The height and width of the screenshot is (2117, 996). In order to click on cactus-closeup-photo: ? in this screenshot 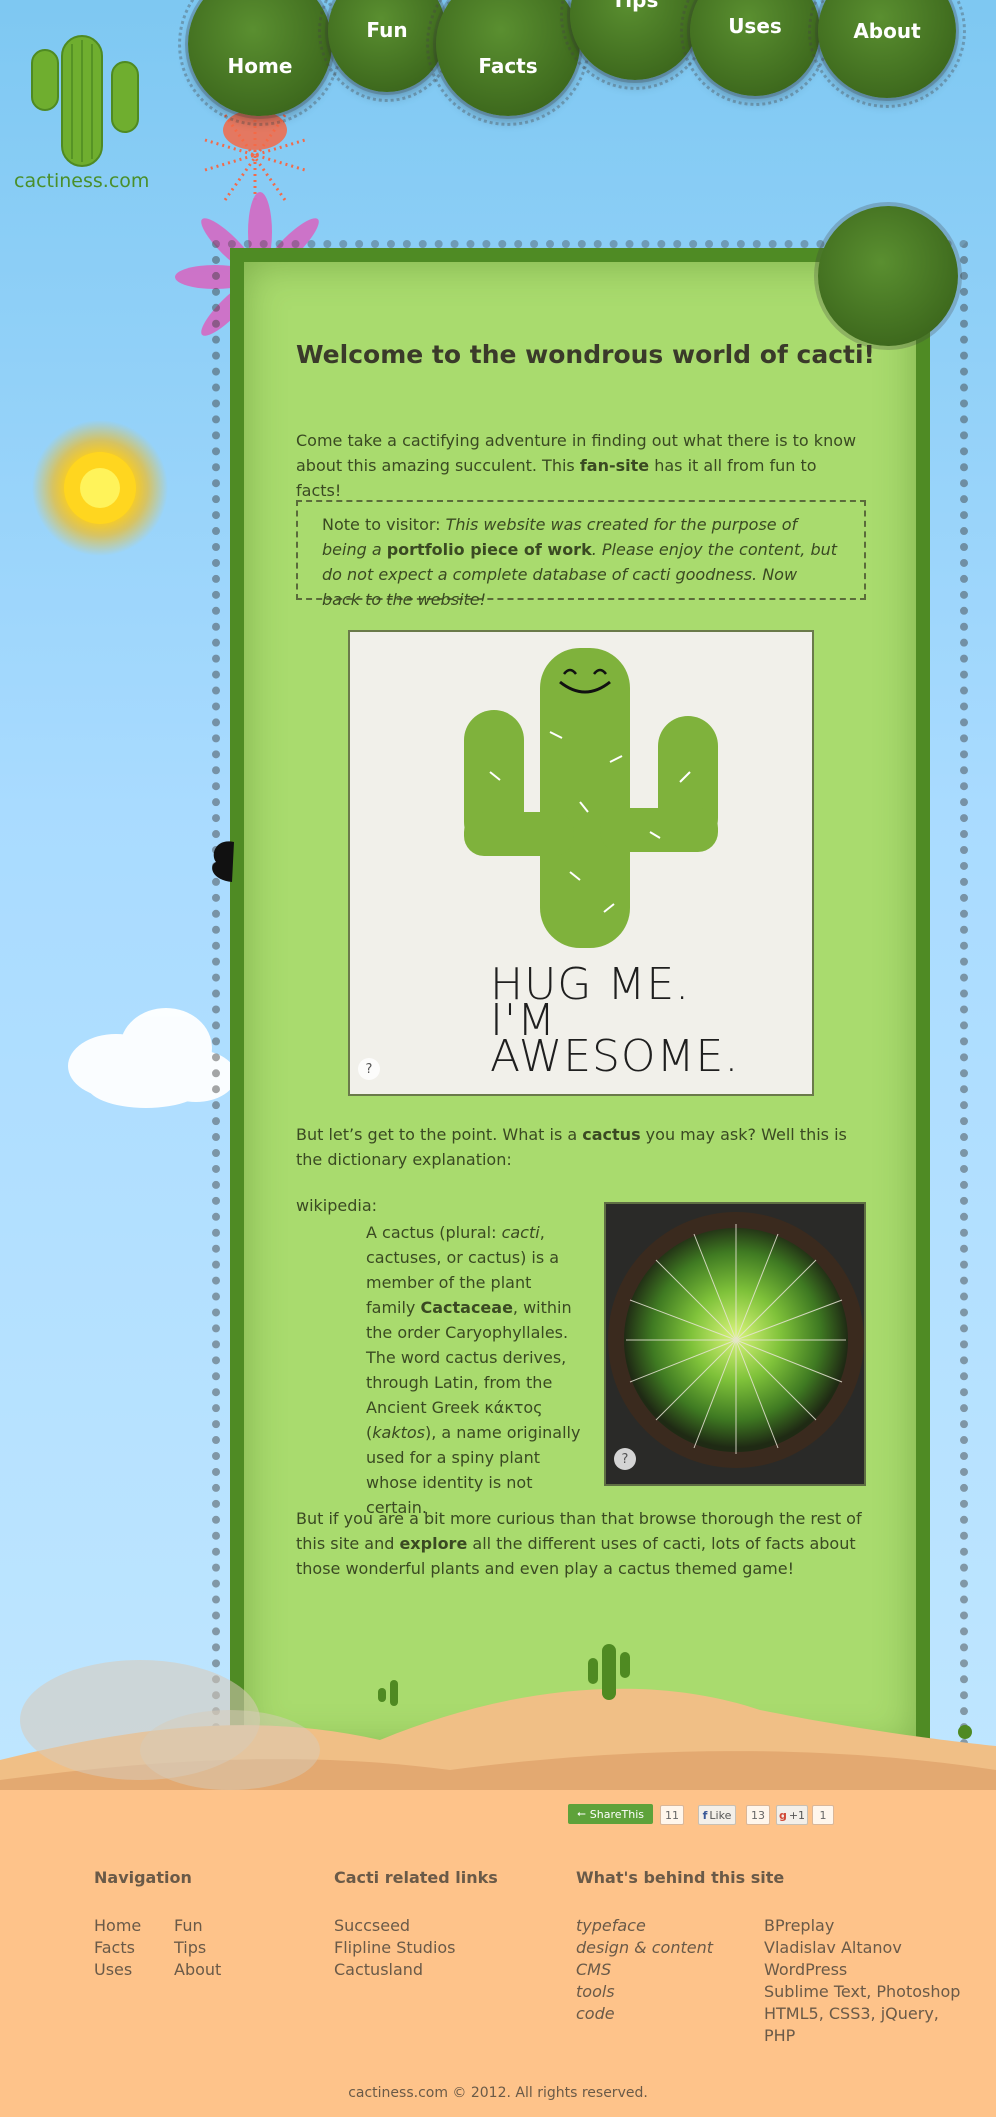, I will do `click(735, 1344)`.